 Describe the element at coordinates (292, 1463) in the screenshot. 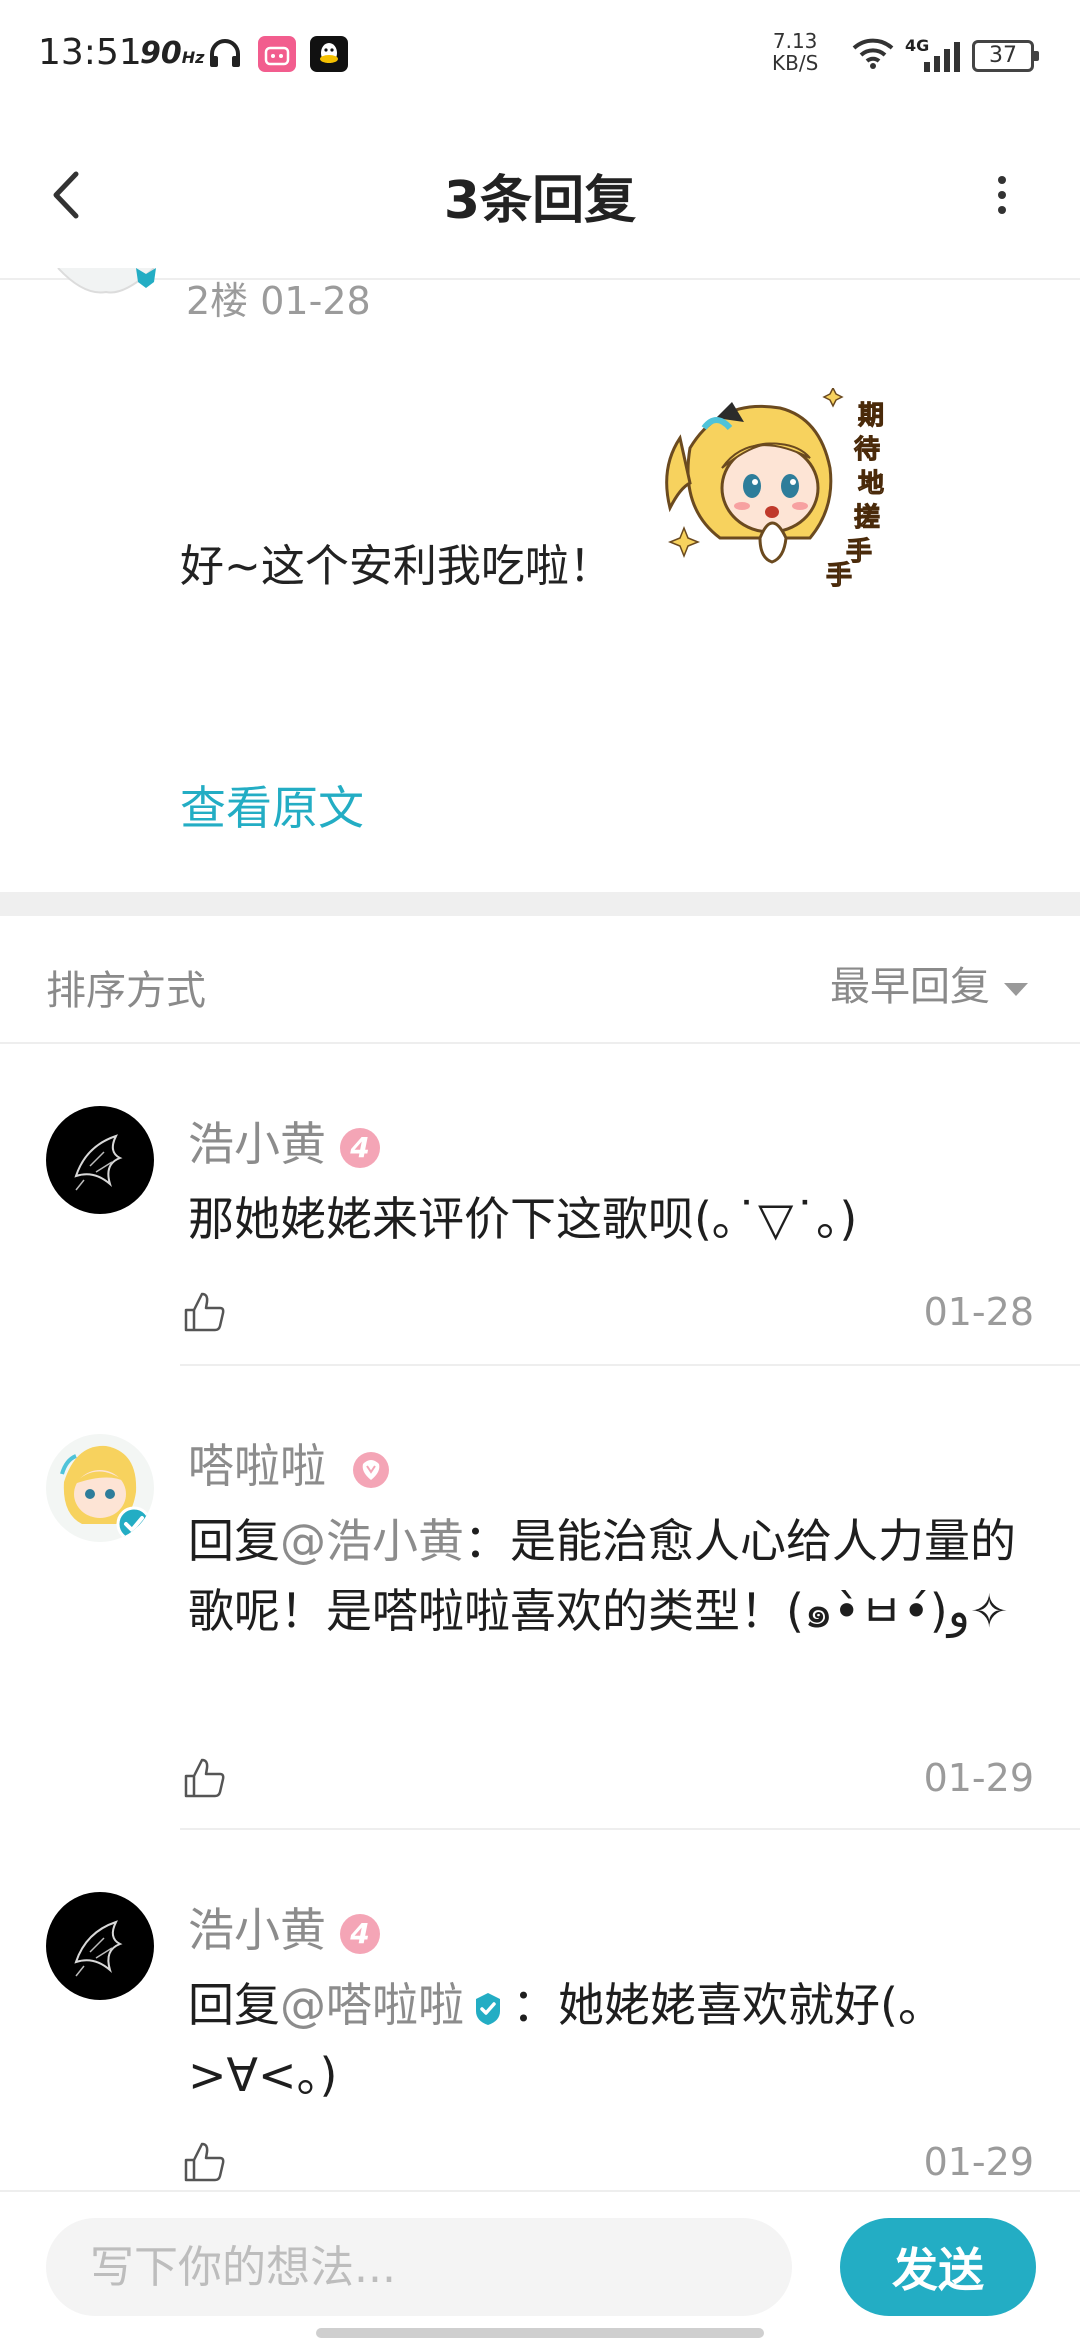

I see `reply-username: 嗒啦啦` at that location.